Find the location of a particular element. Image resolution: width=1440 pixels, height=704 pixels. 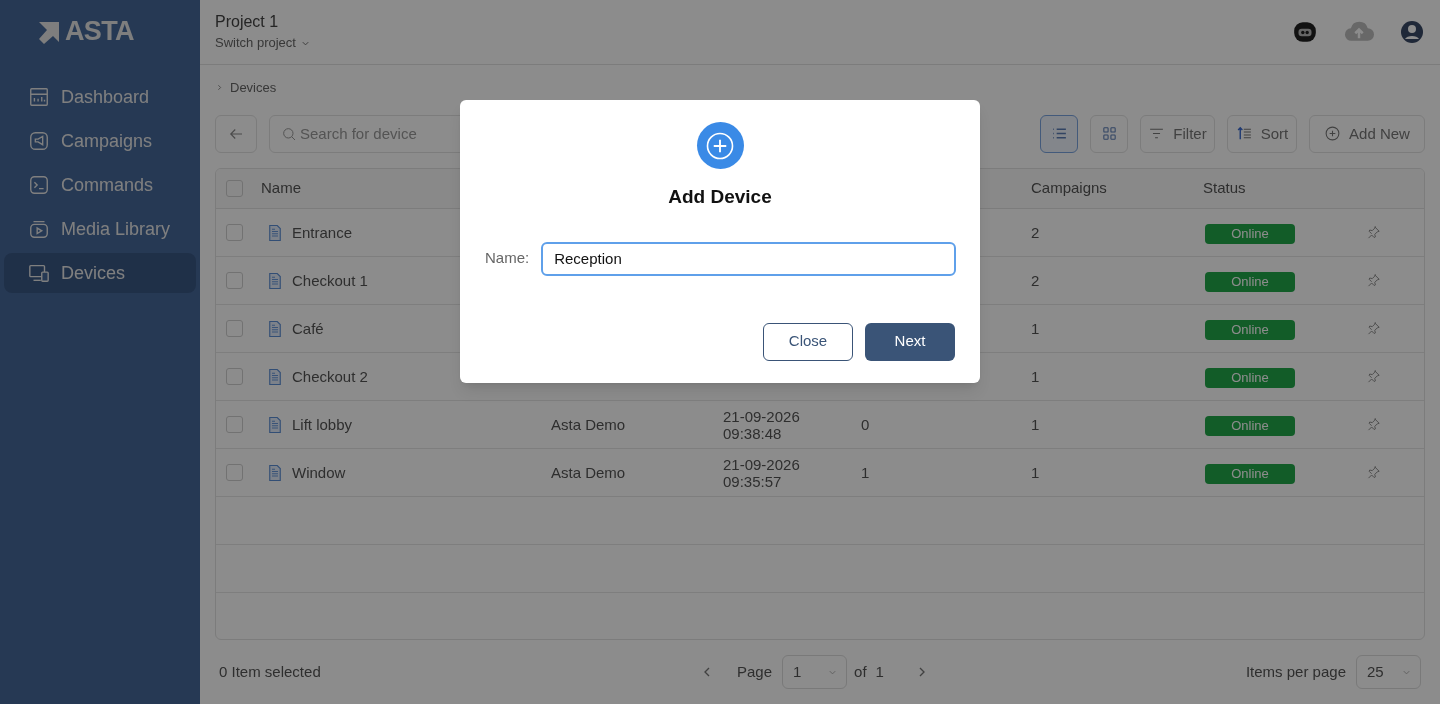

device-name: Checkout 1 is located at coordinates (330, 280).